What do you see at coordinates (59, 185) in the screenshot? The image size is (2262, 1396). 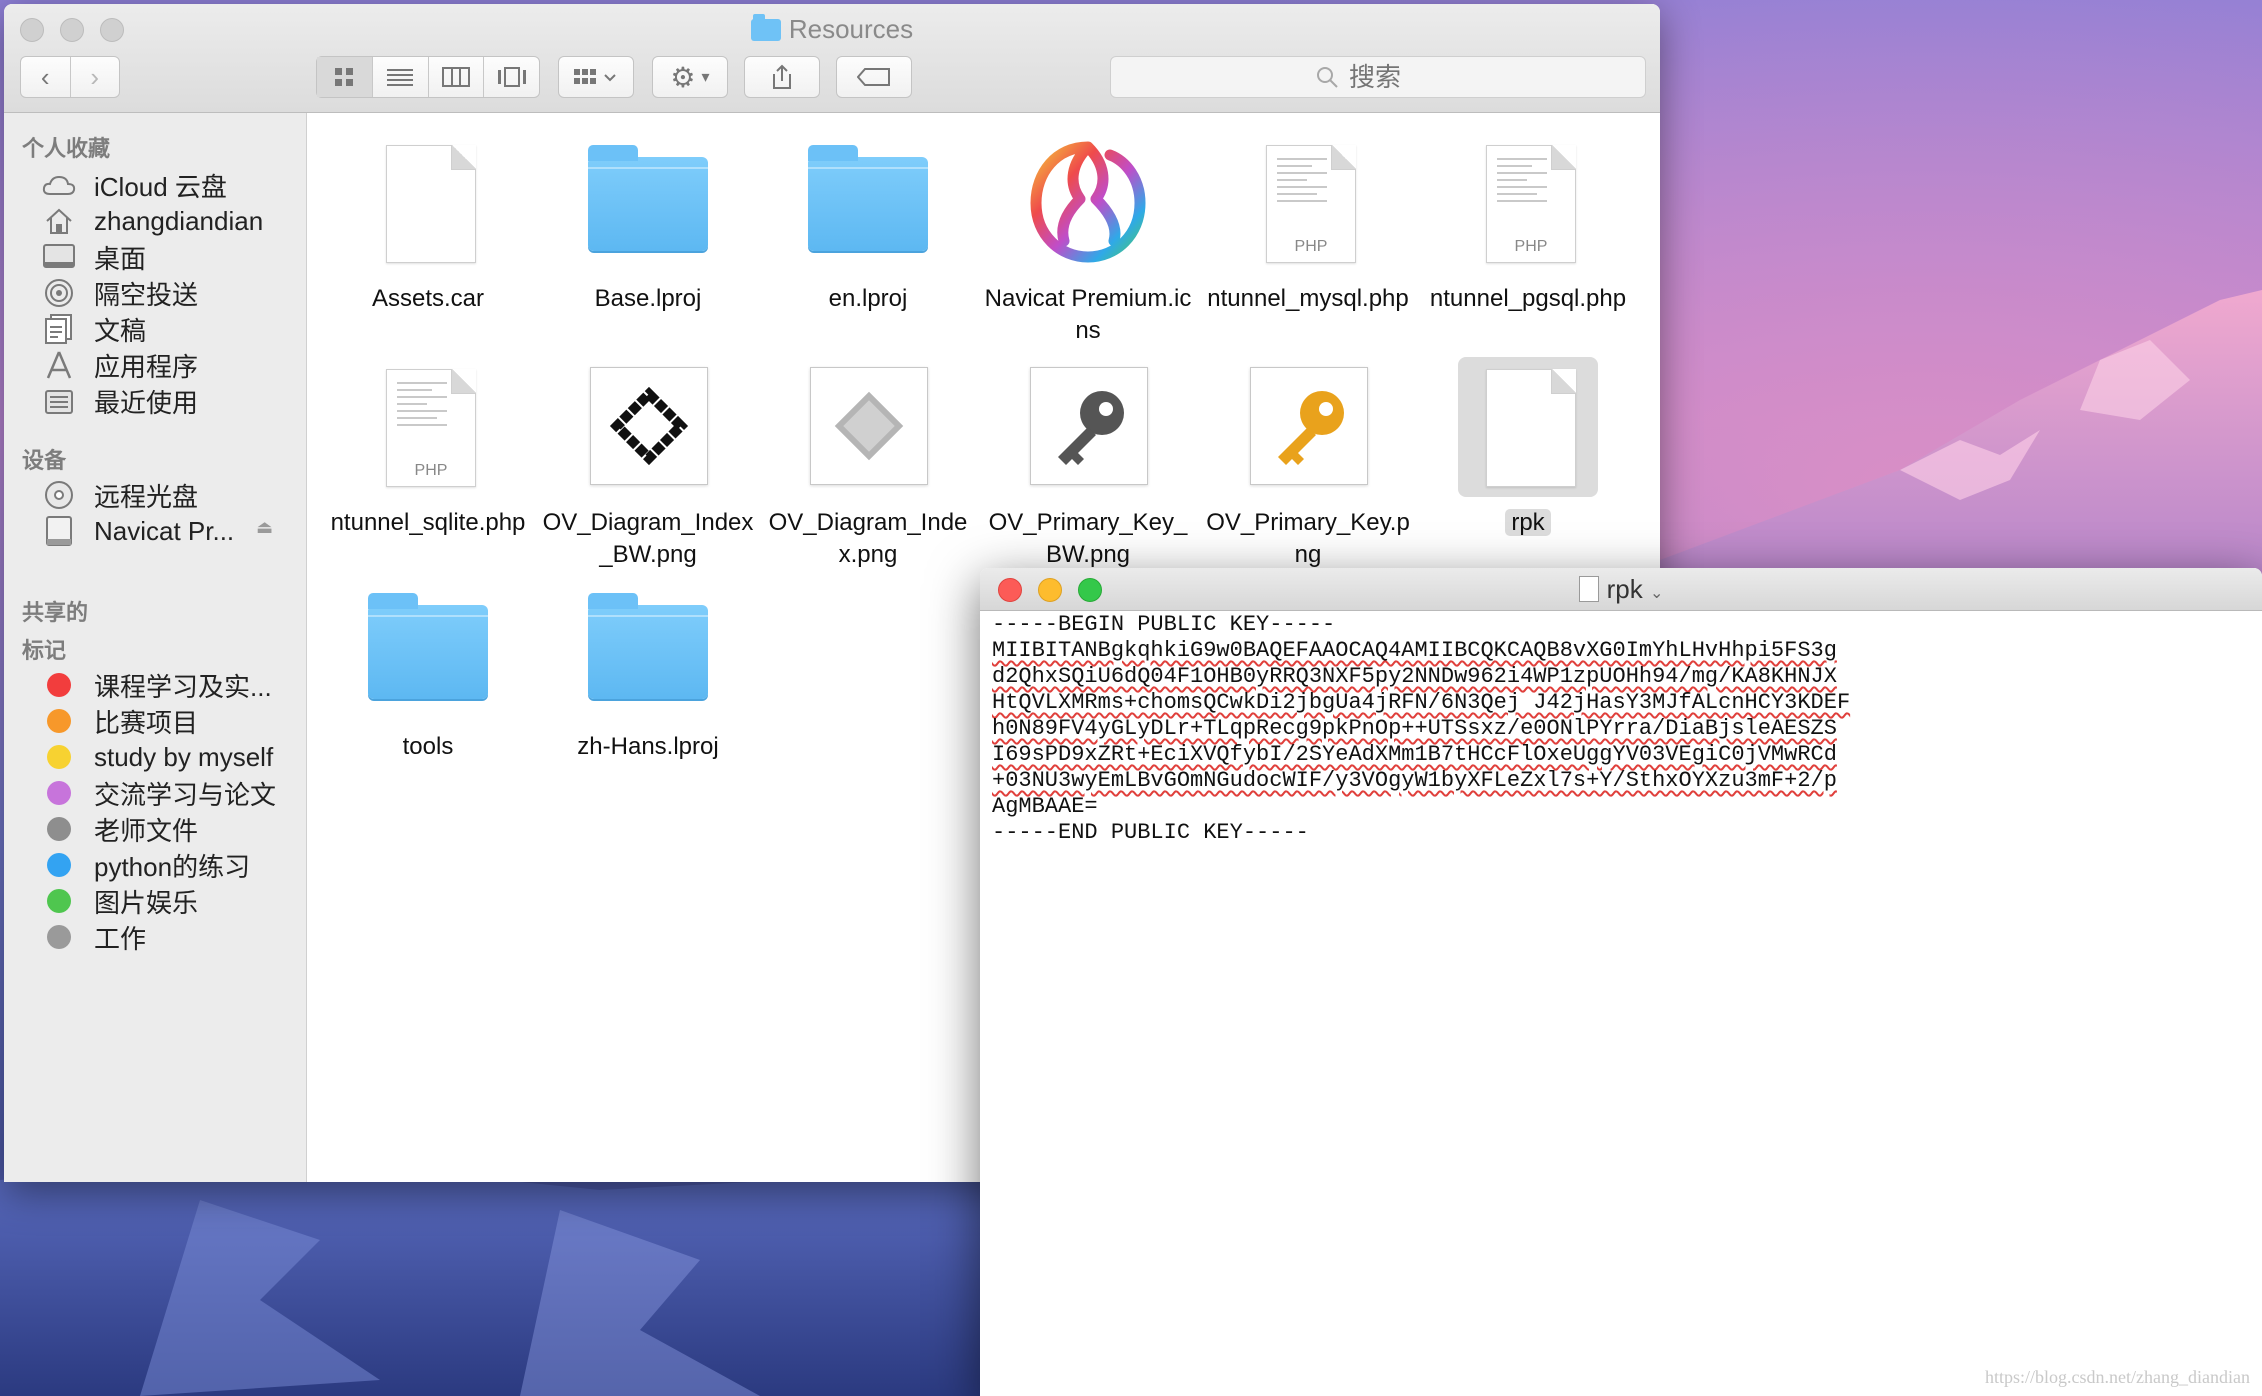 I see `cloud-icon` at bounding box center [59, 185].